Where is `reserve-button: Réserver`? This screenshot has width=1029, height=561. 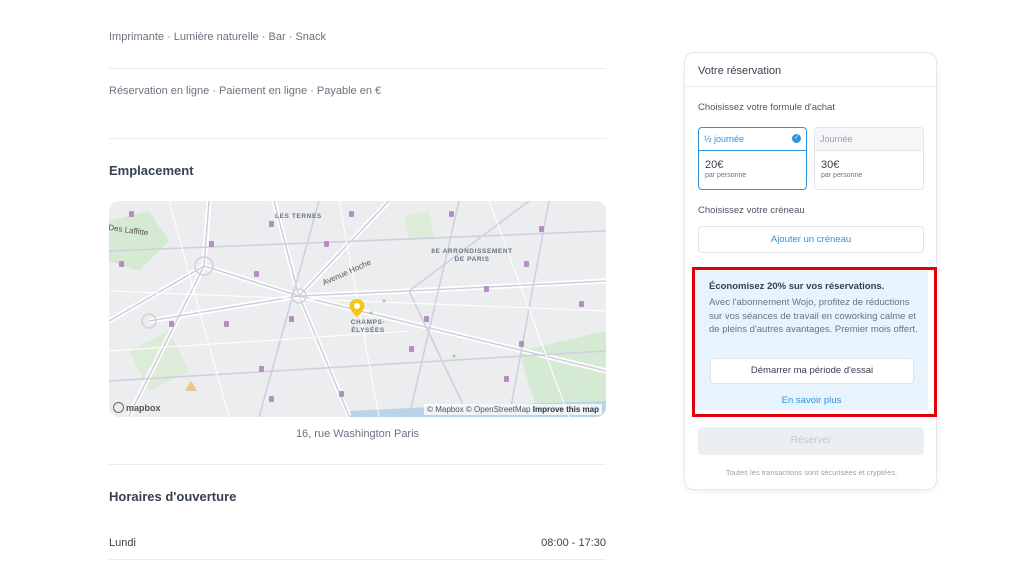
reserve-button: Réserver is located at coordinates (811, 441).